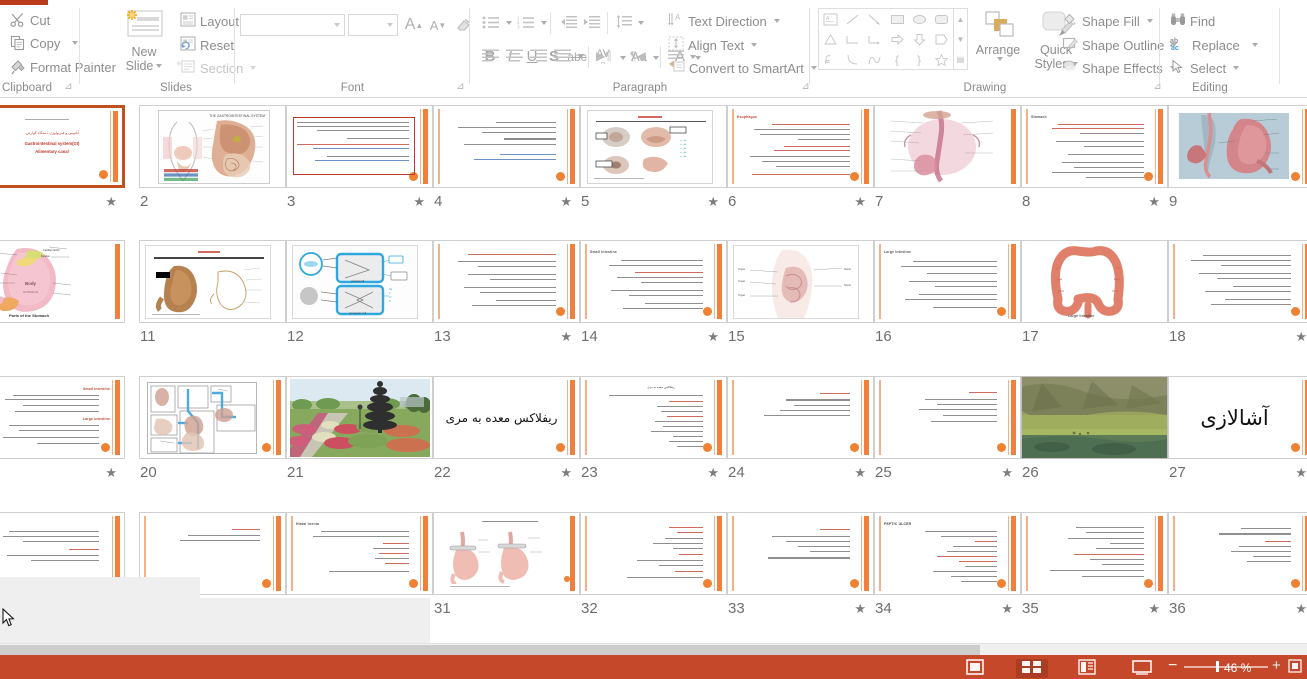 This screenshot has width=1307, height=679. What do you see at coordinates (1295, 667) in the screenshot?
I see `fit-to-window-button` at bounding box center [1295, 667].